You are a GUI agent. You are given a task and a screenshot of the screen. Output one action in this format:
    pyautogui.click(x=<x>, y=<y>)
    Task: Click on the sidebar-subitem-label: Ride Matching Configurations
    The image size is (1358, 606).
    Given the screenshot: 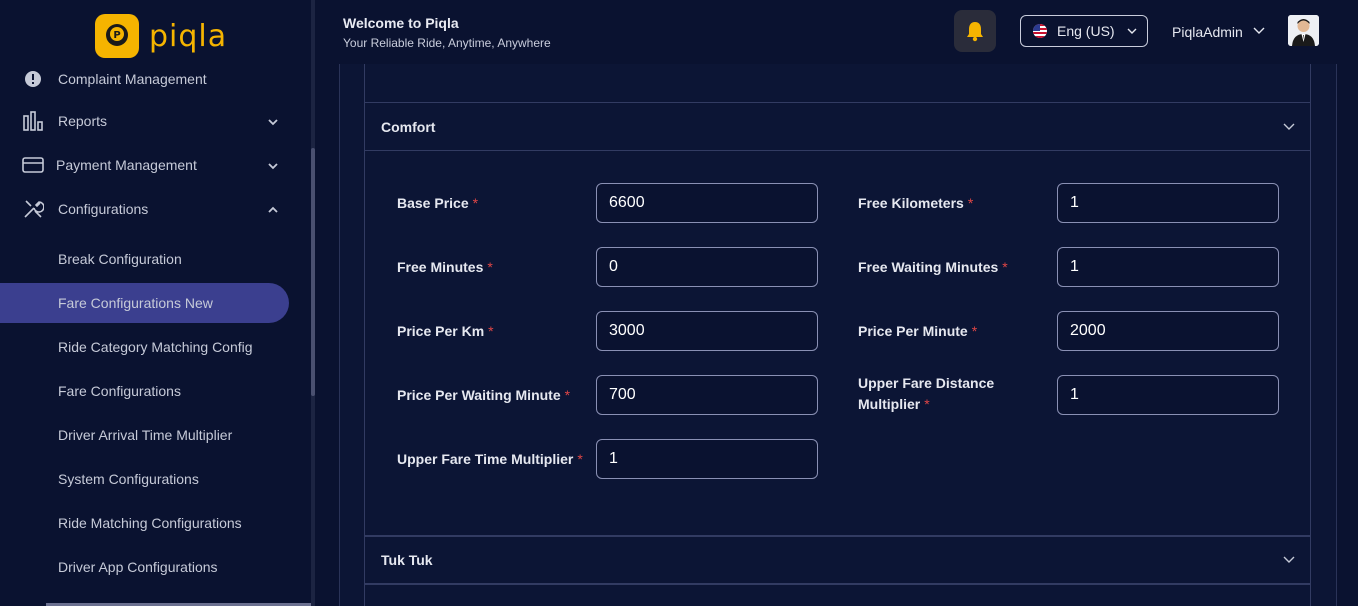 What is the action you would take?
    pyautogui.click(x=150, y=523)
    